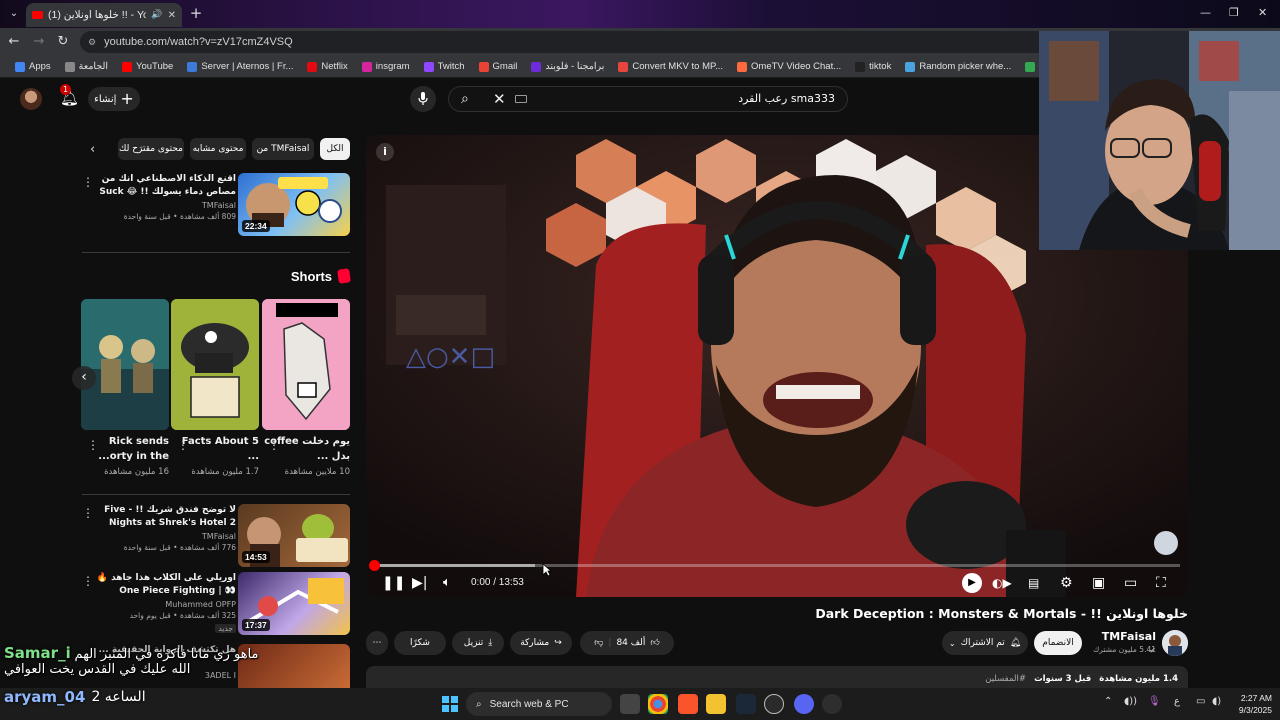 This screenshot has height=720, width=1280. I want to click on reload-icon: ↻, so click(63, 41).